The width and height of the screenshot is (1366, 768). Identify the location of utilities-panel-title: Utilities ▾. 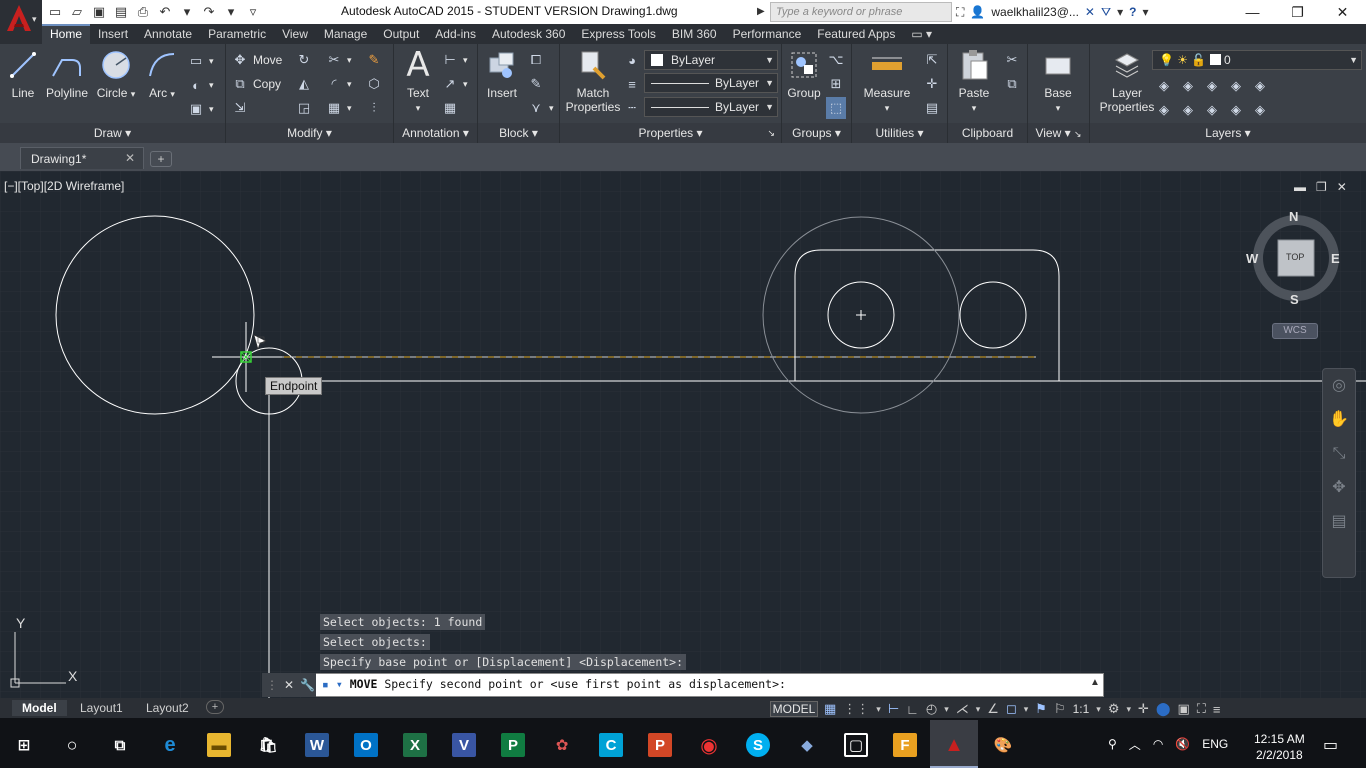
(899, 133).